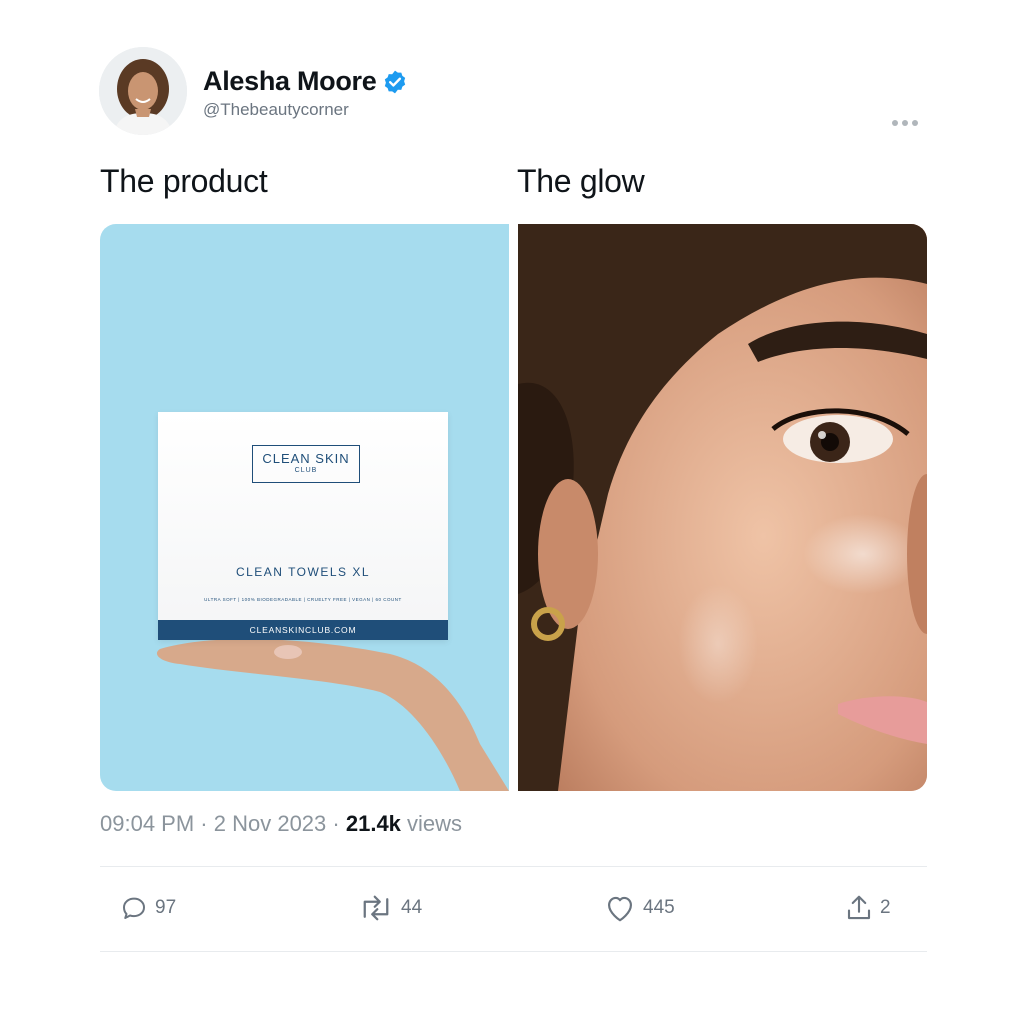  I want to click on repost-button: 44, so click(389, 908).